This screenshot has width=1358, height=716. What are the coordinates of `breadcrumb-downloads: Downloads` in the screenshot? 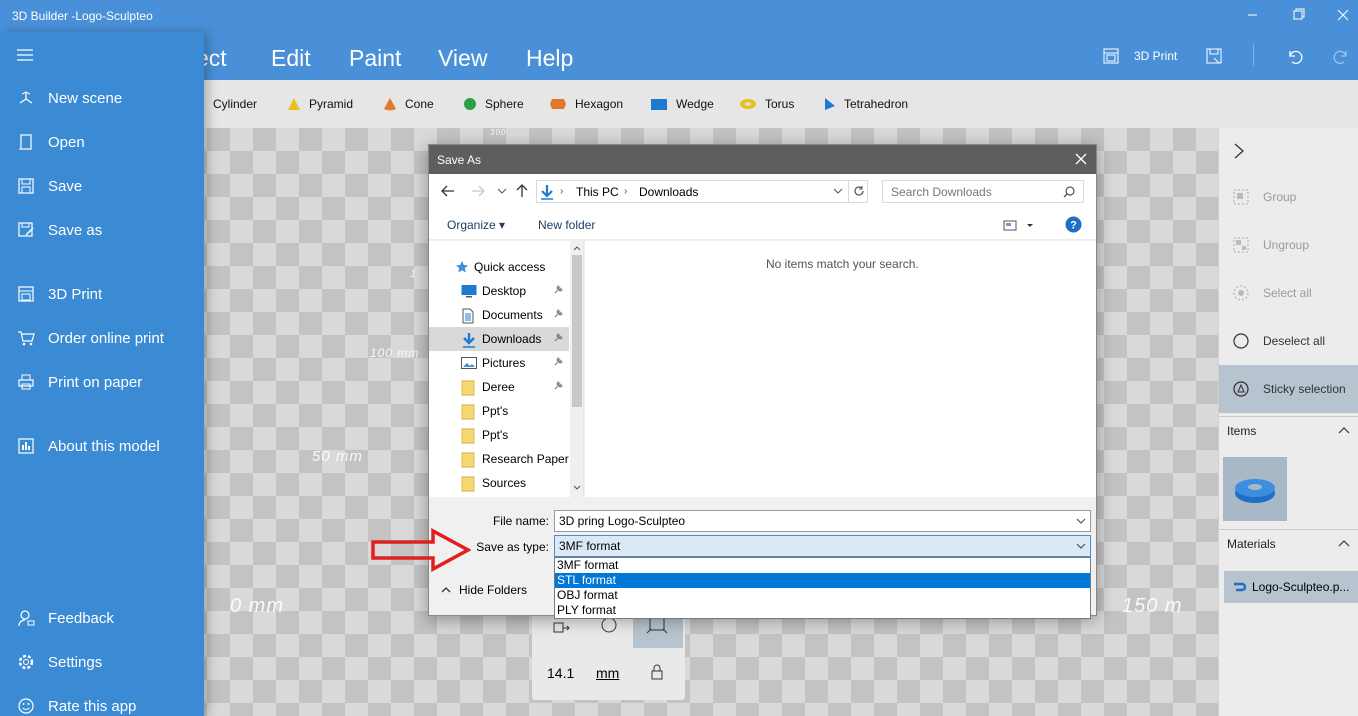 It's located at (668, 192).